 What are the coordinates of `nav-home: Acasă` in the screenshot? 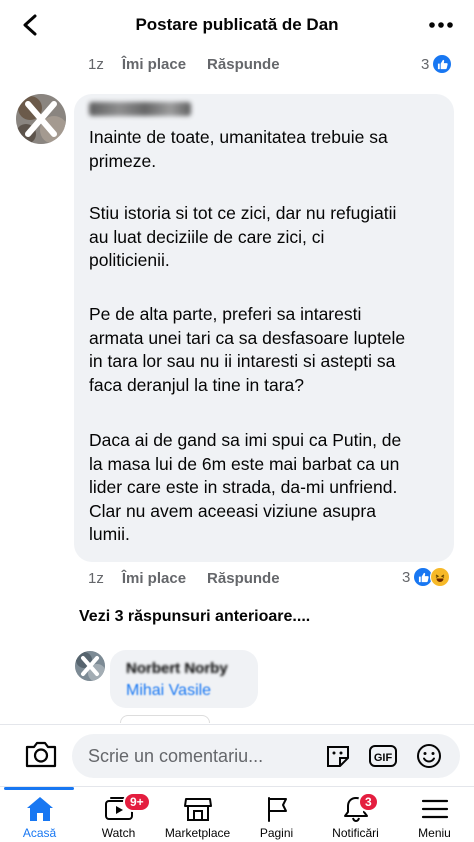 It's located at (39, 814).